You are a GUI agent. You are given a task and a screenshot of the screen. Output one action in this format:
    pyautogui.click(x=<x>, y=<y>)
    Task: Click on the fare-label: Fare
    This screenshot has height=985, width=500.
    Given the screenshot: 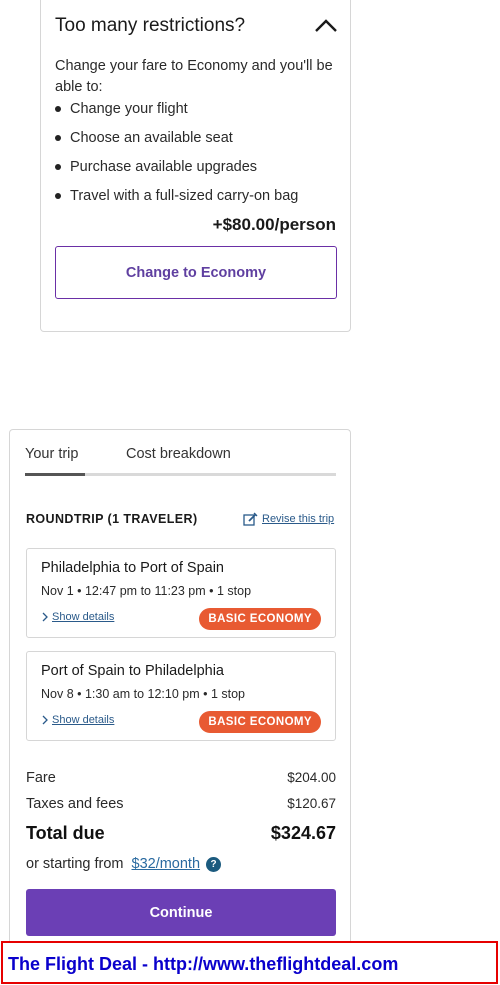 What is the action you would take?
    pyautogui.click(x=41, y=778)
    